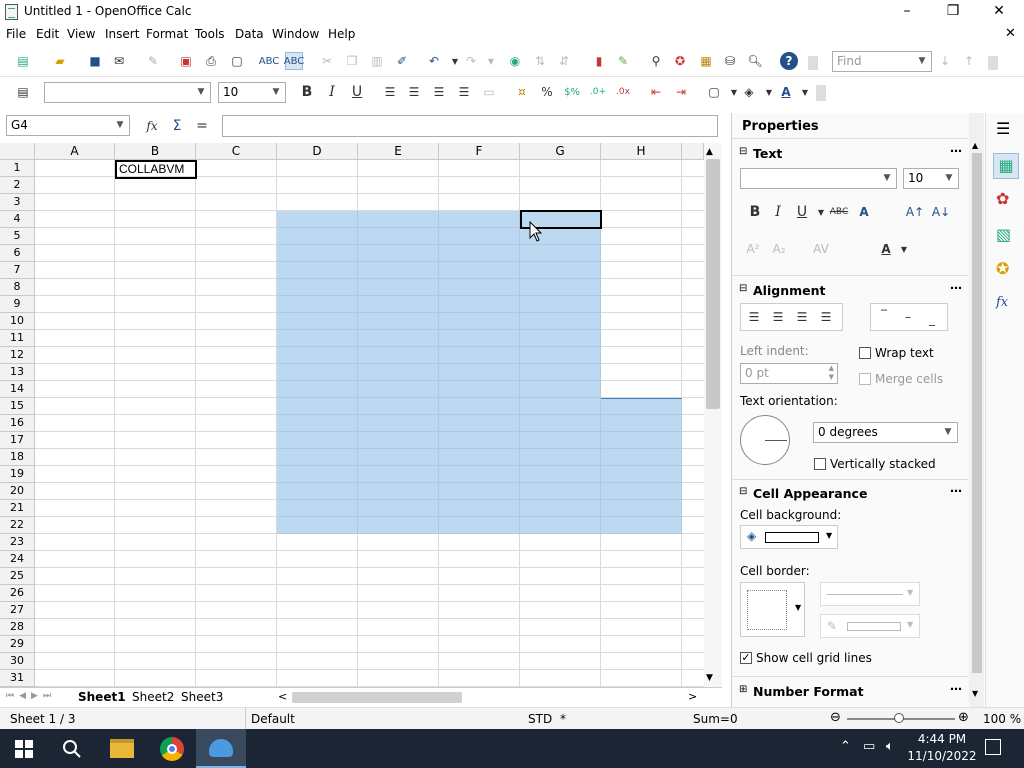 The width and height of the screenshot is (1024, 768). Describe the element at coordinates (789, 537) in the screenshot. I see `cell-background-picker: ◈ ▼` at that location.